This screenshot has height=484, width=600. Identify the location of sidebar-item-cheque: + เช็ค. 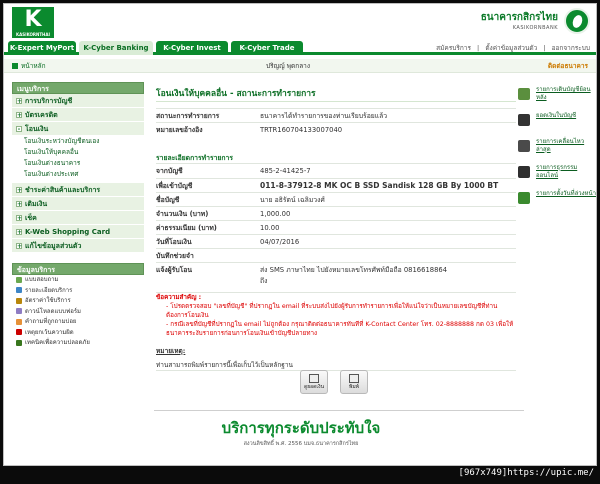
(78, 218).